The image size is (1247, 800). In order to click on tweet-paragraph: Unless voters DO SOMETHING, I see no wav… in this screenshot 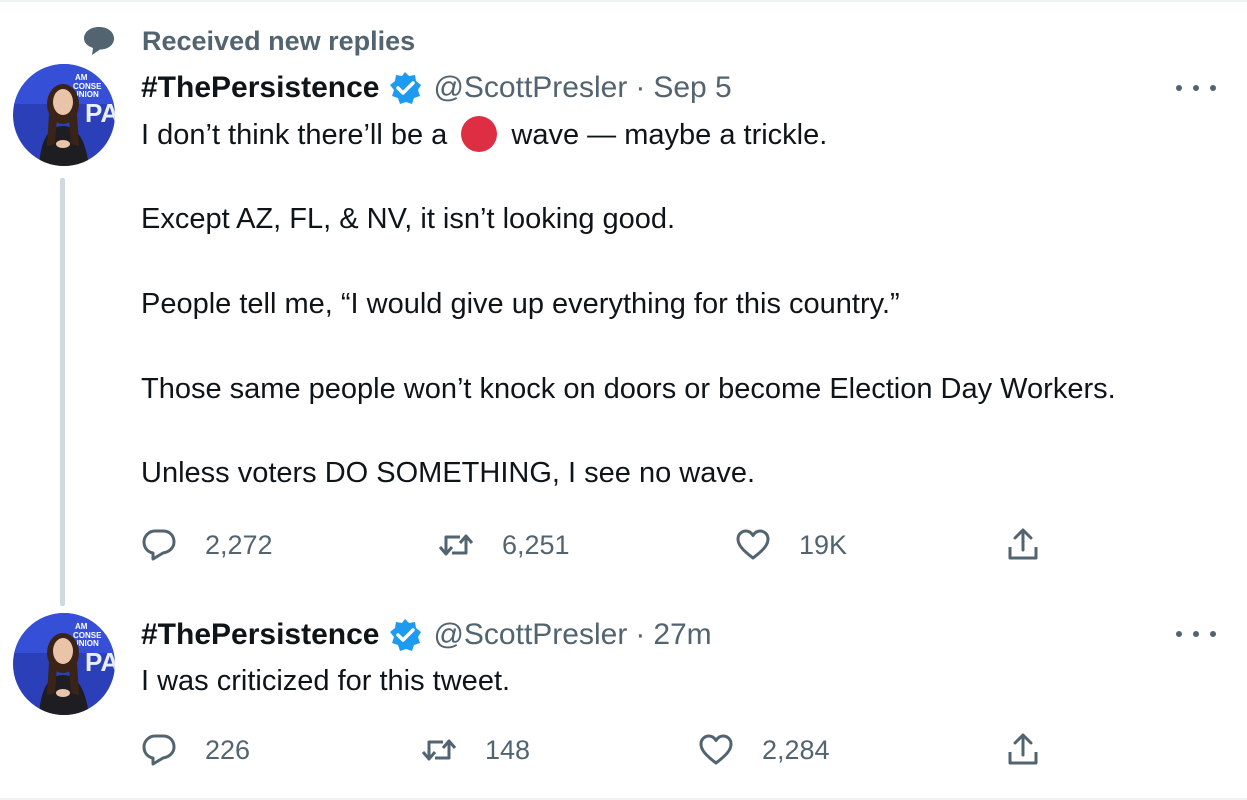, I will do `click(448, 473)`.